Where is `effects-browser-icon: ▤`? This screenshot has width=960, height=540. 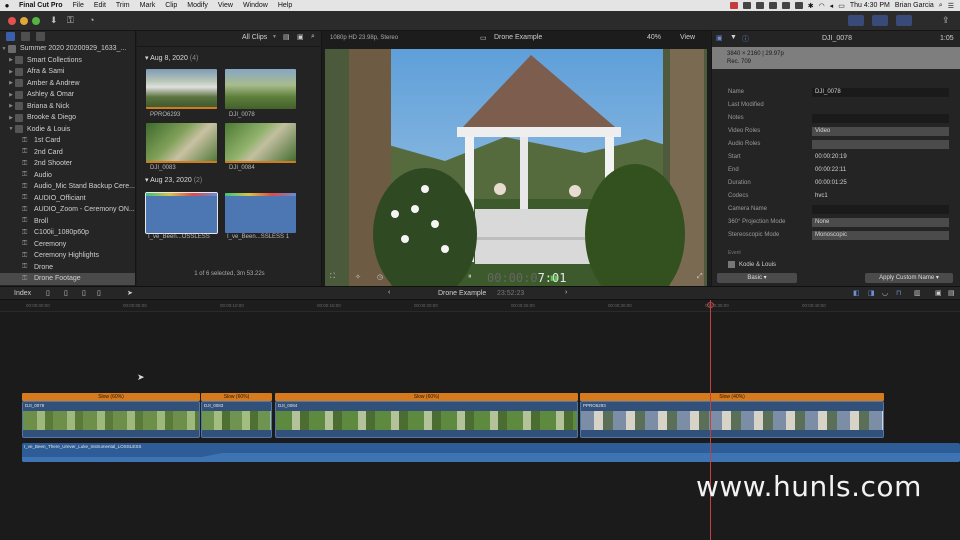
effects-browser-icon: ▤ is located at coordinates (951, 293).